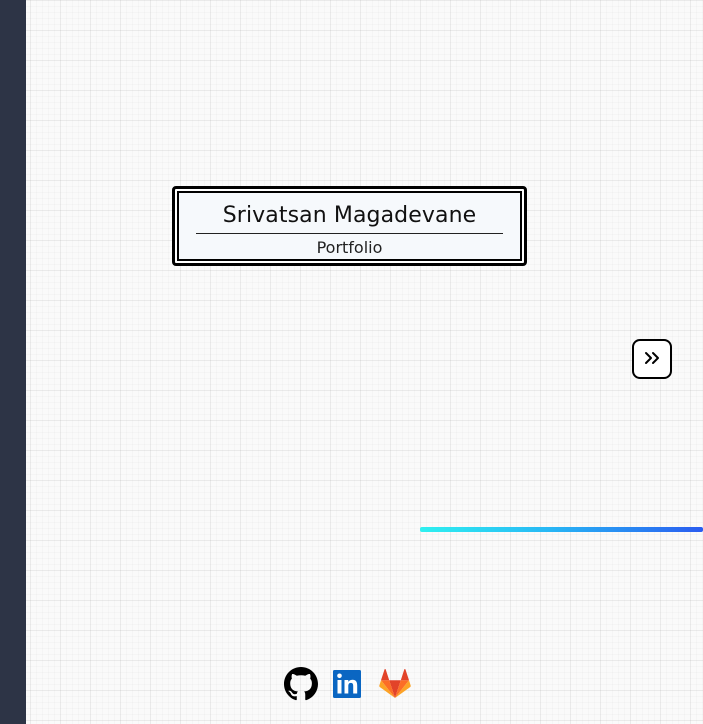 The width and height of the screenshot is (703, 724). I want to click on accent-line, so click(561, 529).